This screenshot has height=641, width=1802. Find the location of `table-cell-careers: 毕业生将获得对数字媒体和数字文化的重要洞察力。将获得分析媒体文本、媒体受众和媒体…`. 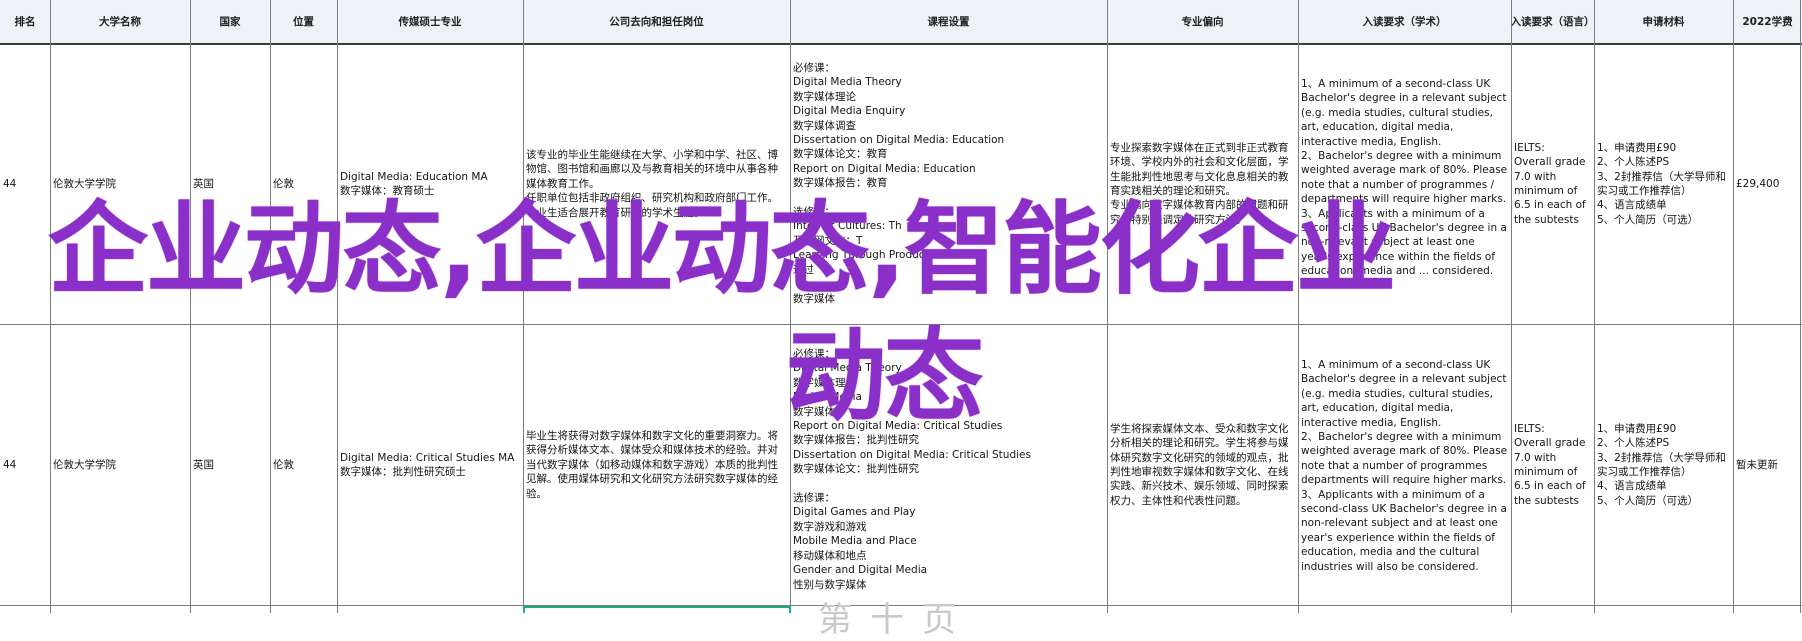

table-cell-careers: 毕业生将获得对数字媒体和数字文化的重要洞察力。将获得分析媒体文本、媒体受众和媒体… is located at coordinates (657, 465).